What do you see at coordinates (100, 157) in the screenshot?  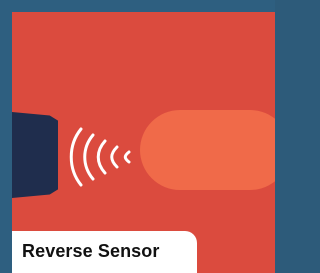 I see `ultrasonic-wave-icon` at bounding box center [100, 157].